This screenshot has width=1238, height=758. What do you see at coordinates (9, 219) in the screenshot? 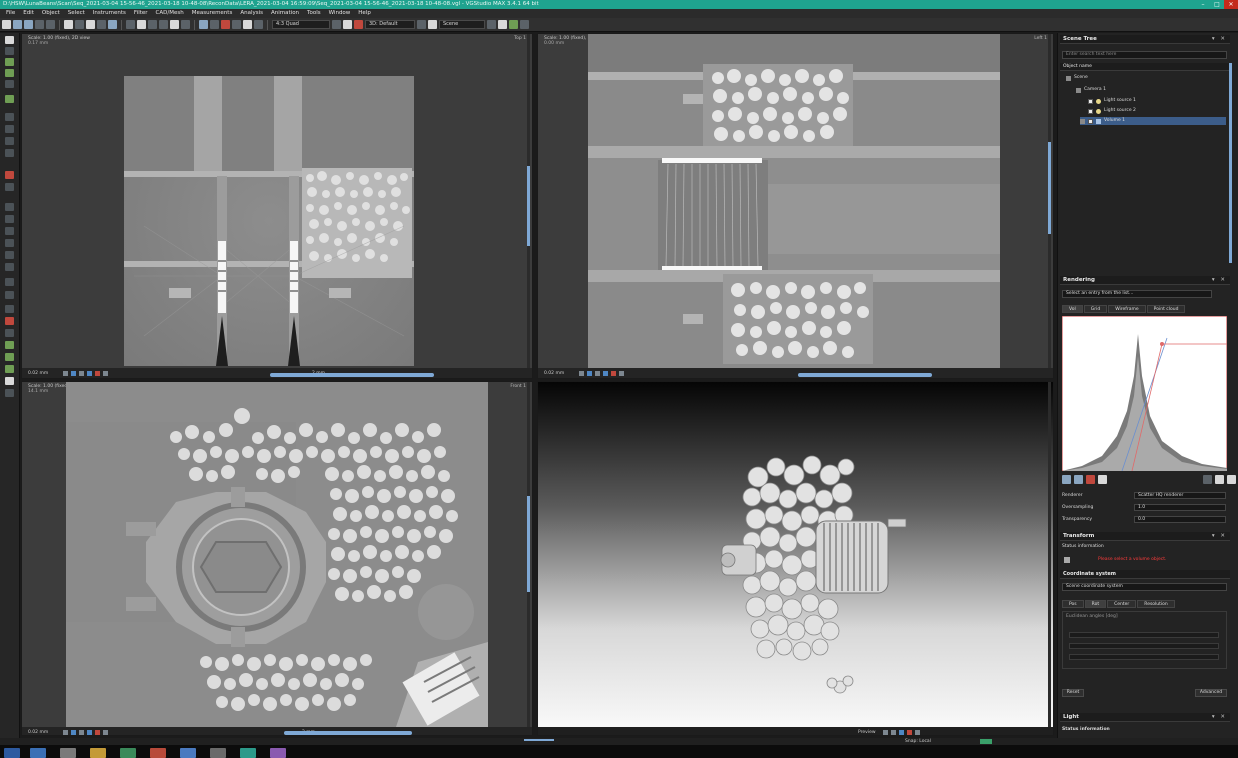
I see `spline-tool-icon` at bounding box center [9, 219].